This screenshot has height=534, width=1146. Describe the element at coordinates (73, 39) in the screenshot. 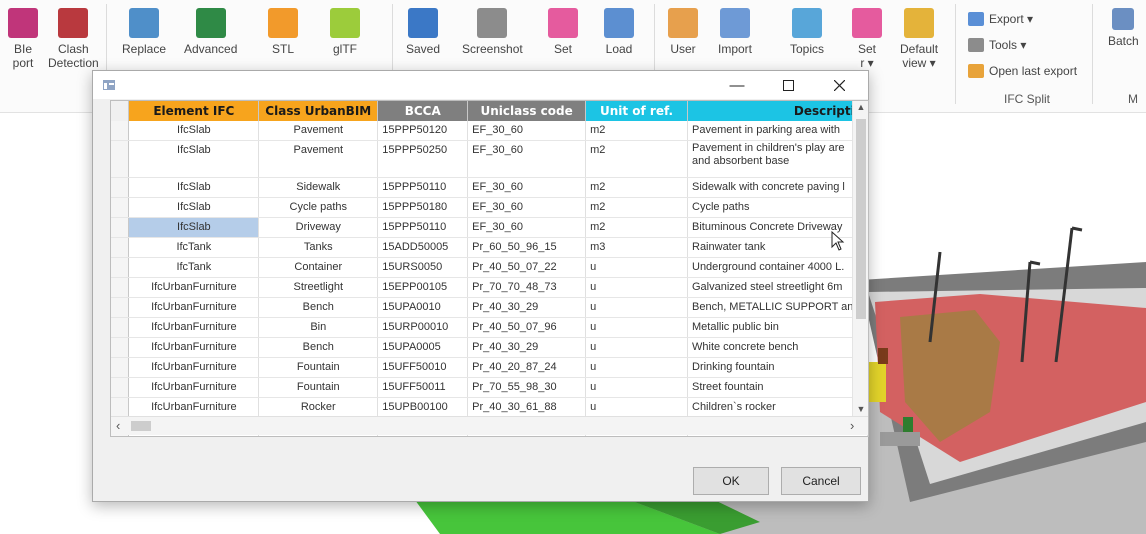

I see `ribbon-clash-button: Clash Detection` at that location.